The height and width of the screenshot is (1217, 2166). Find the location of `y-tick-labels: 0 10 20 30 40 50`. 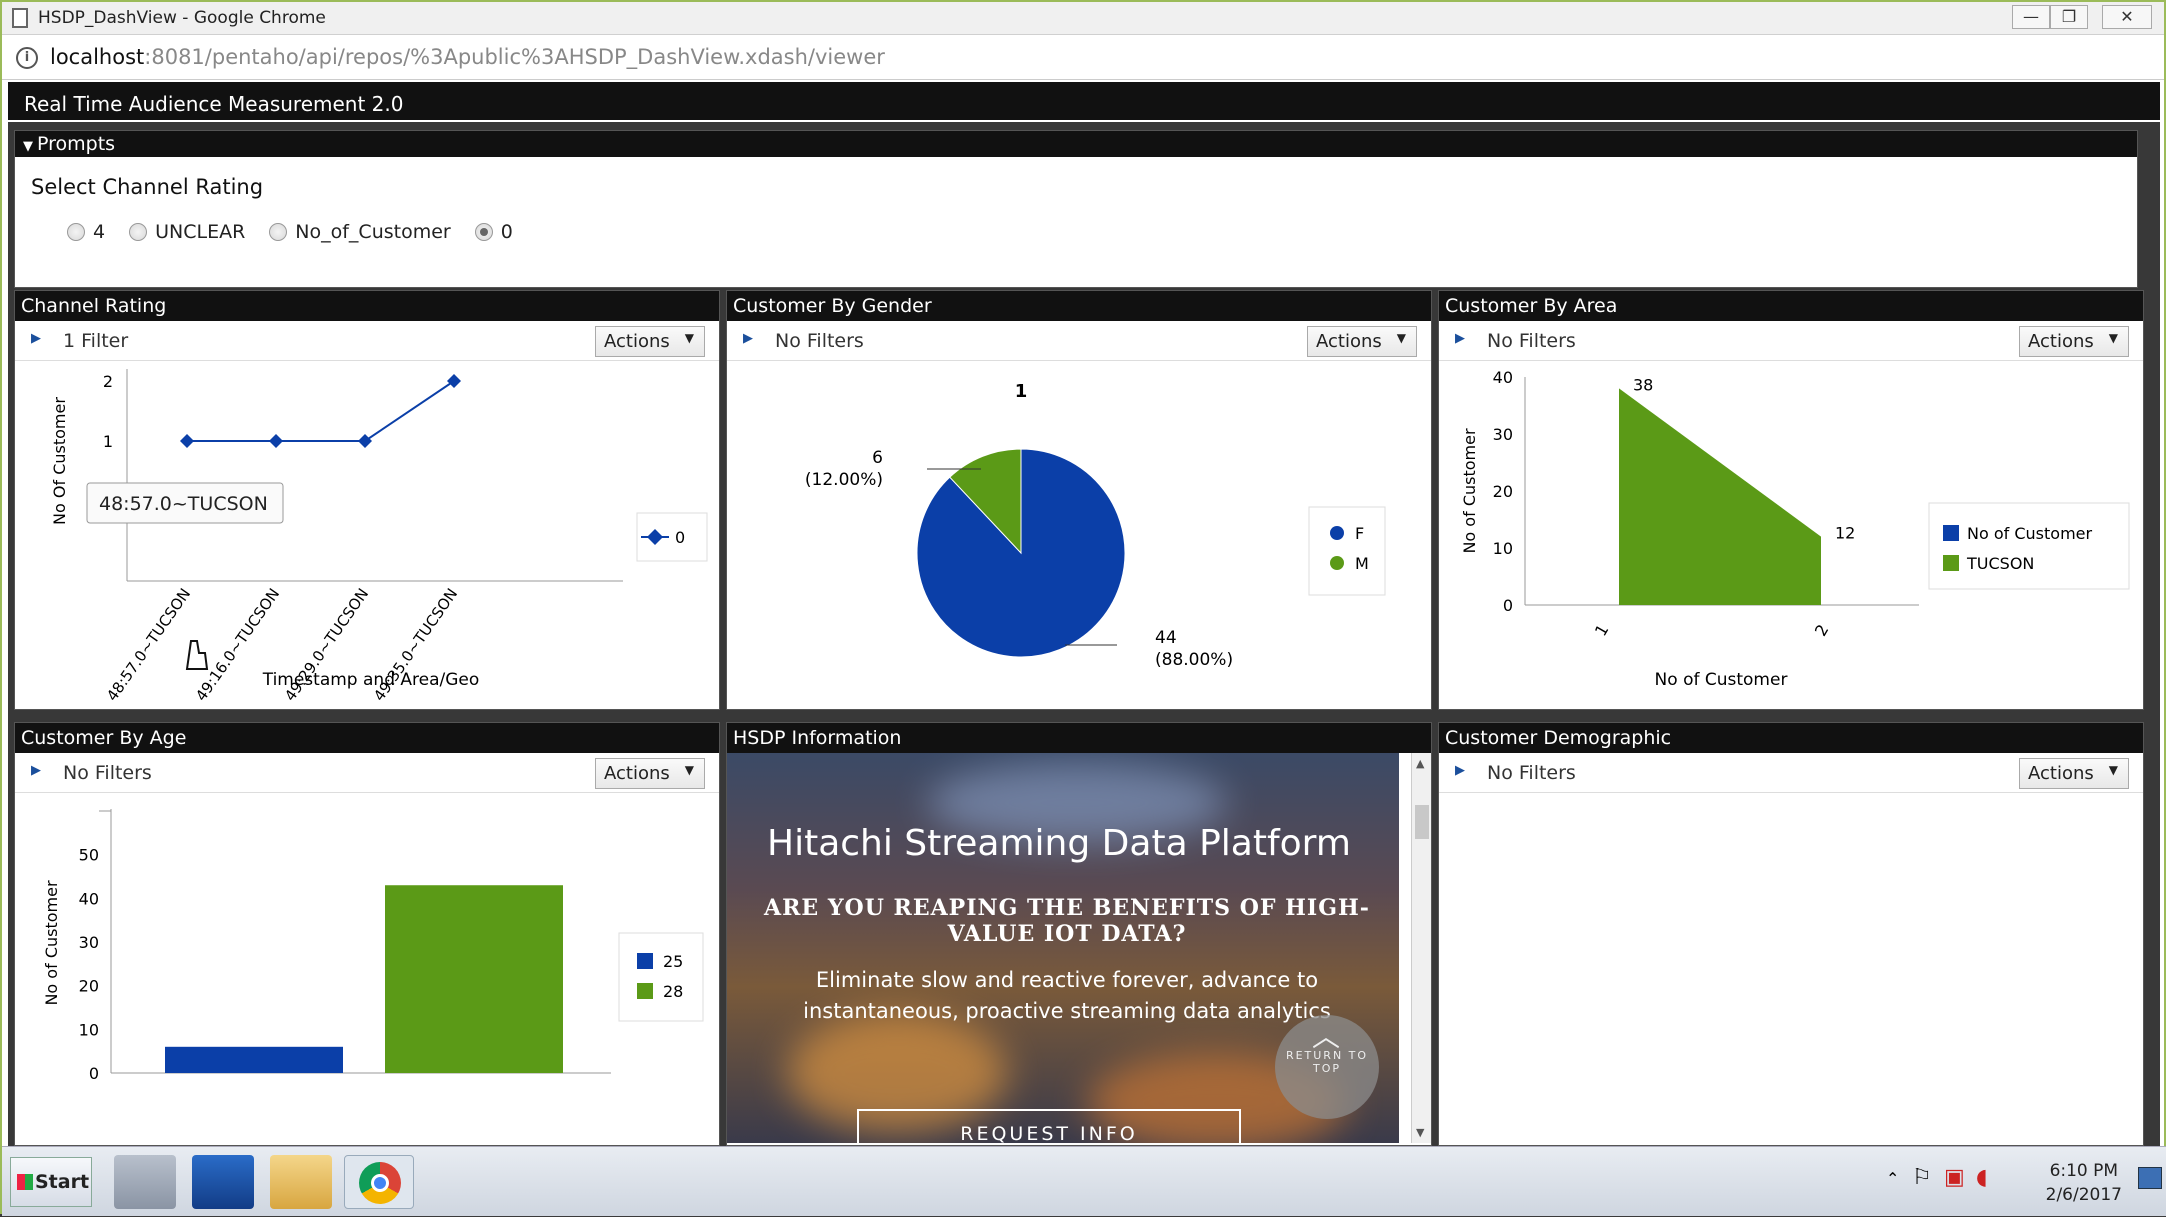

y-tick-labels: 0 10 20 30 40 50 is located at coordinates (95, 946).